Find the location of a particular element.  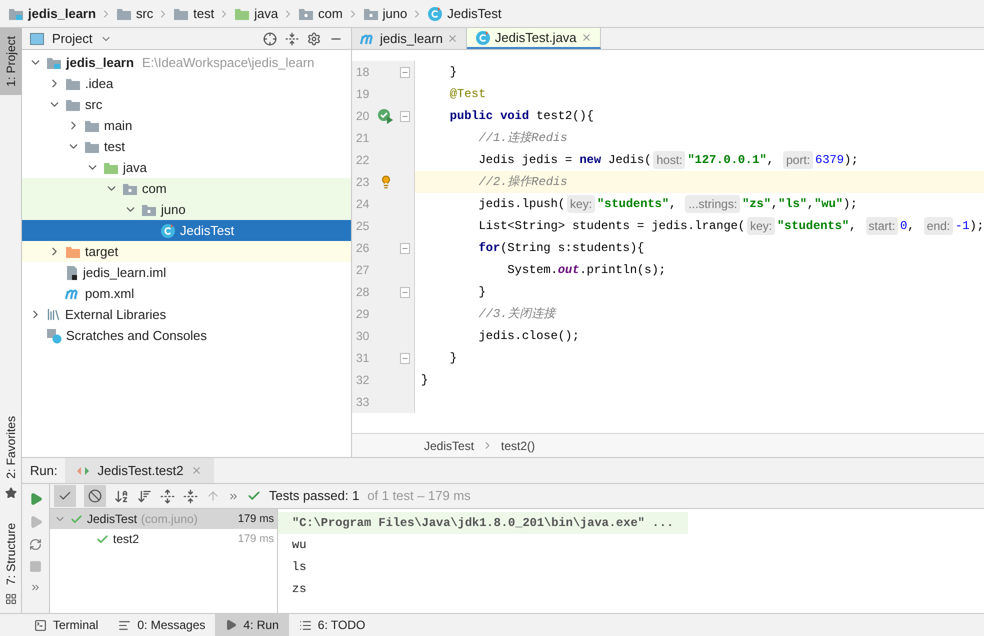

sort-alphabetically-icon is located at coordinates (121, 496).